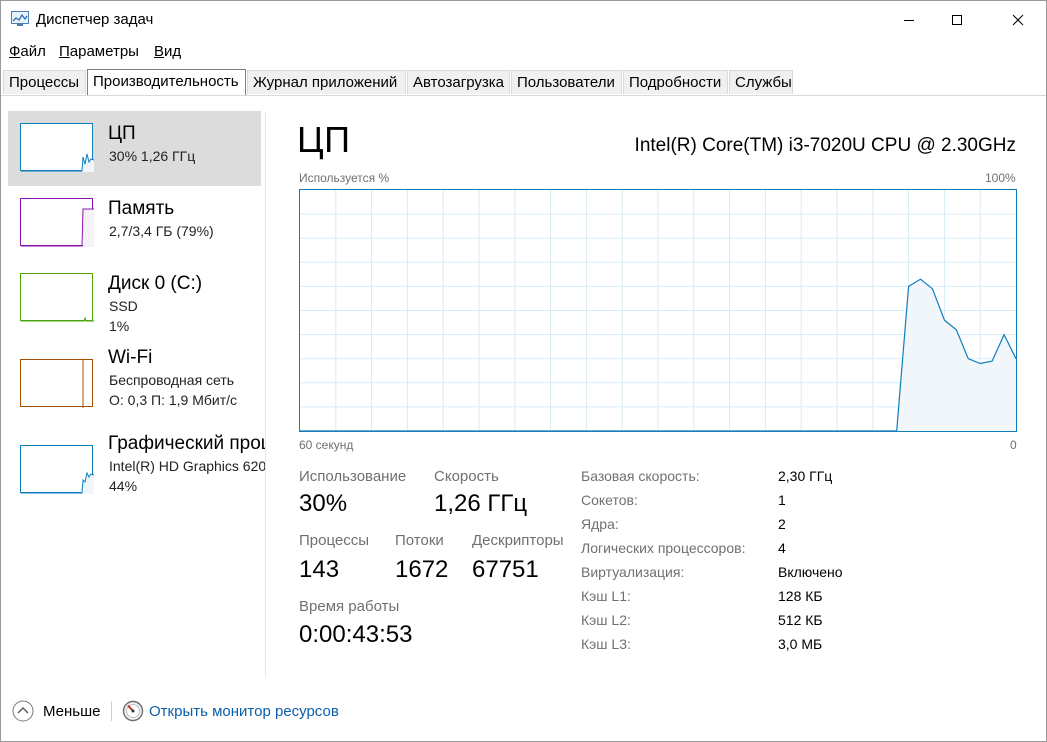 The width and height of the screenshot is (1047, 742). Describe the element at coordinates (800, 596) in the screenshot. I see `spec-value-l1-cache: 128 КБ` at that location.